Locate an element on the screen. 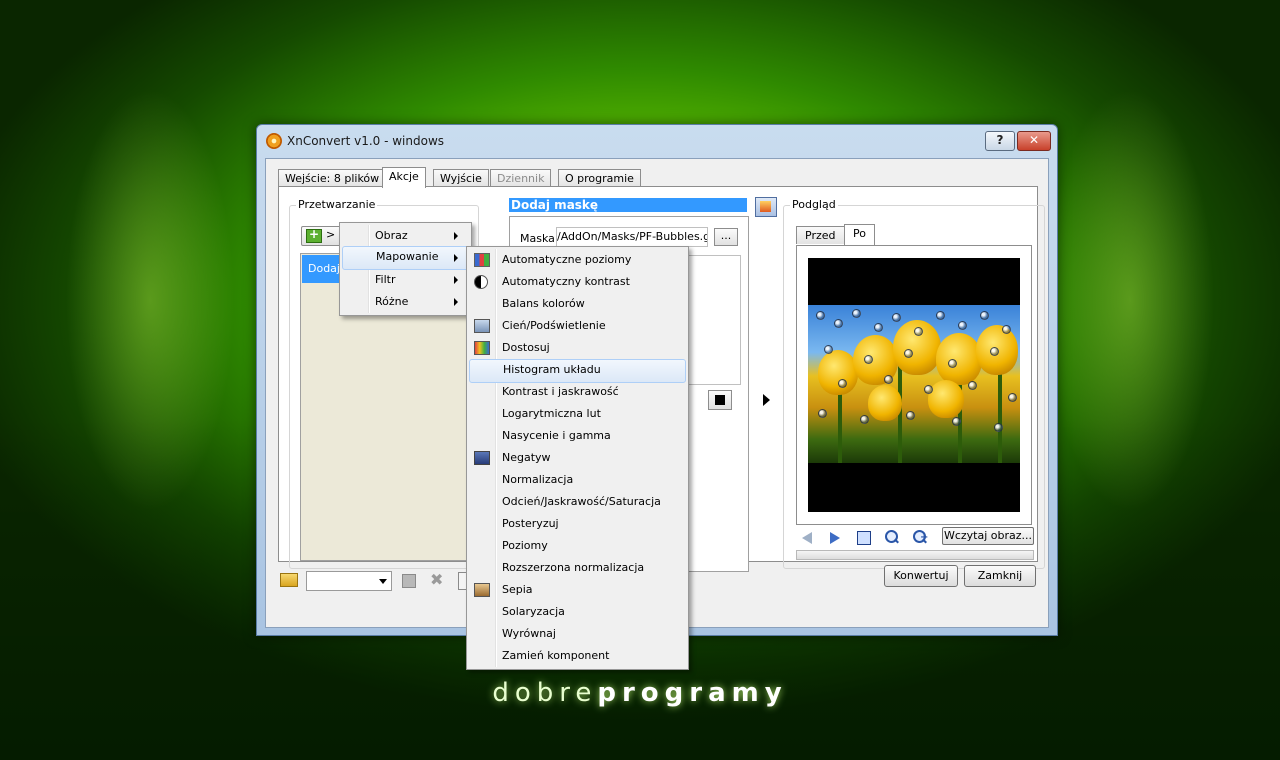  menu-item-posterize: Posteryzuj is located at coordinates (577, 524).